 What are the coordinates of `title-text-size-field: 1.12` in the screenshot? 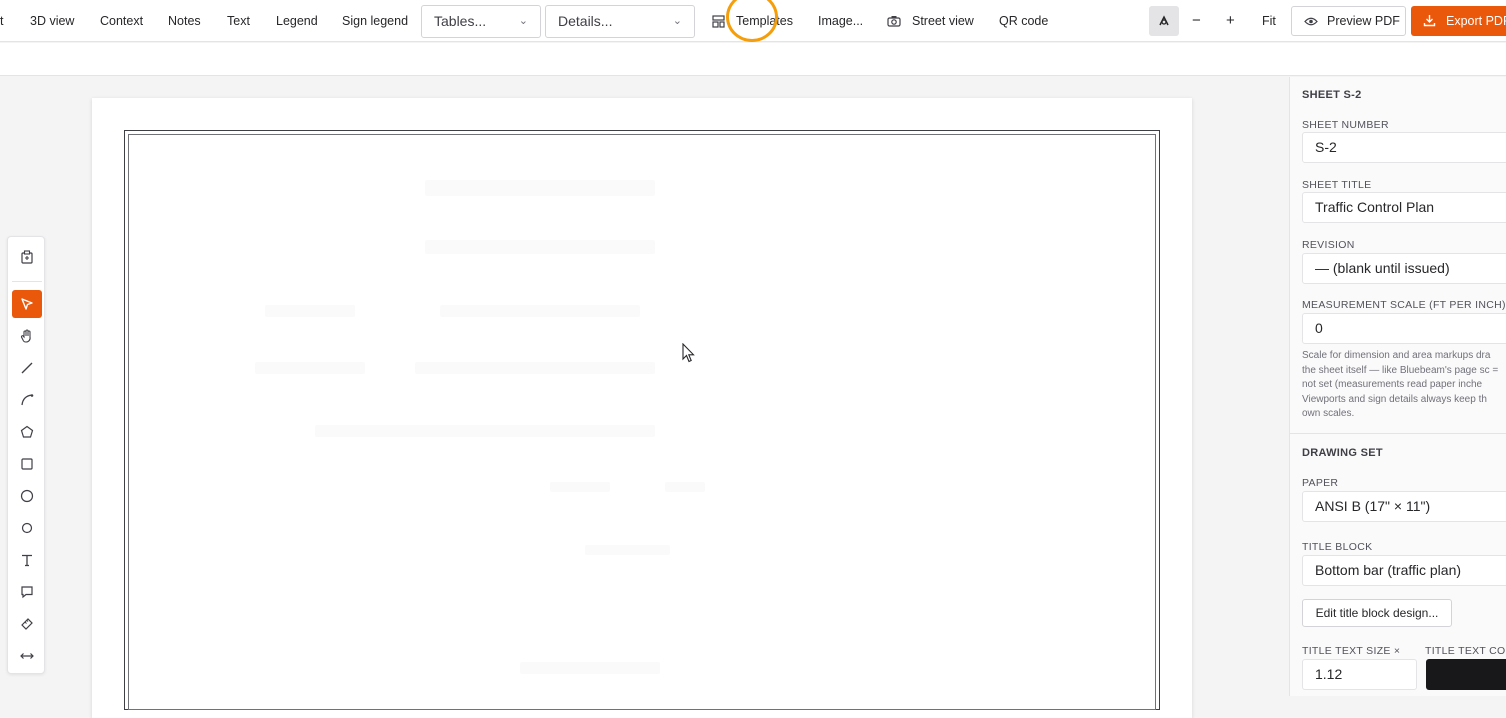 It's located at (1359, 674).